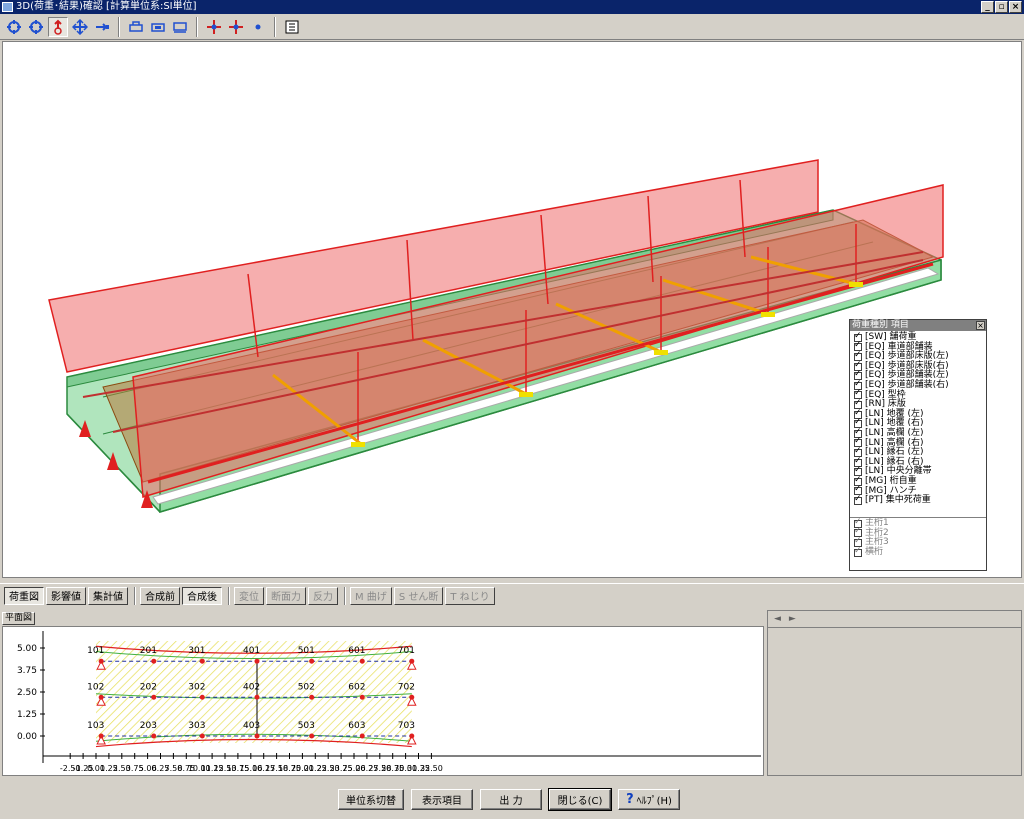 The width and height of the screenshot is (1024, 819). I want to click on app-icon, so click(7, 7).